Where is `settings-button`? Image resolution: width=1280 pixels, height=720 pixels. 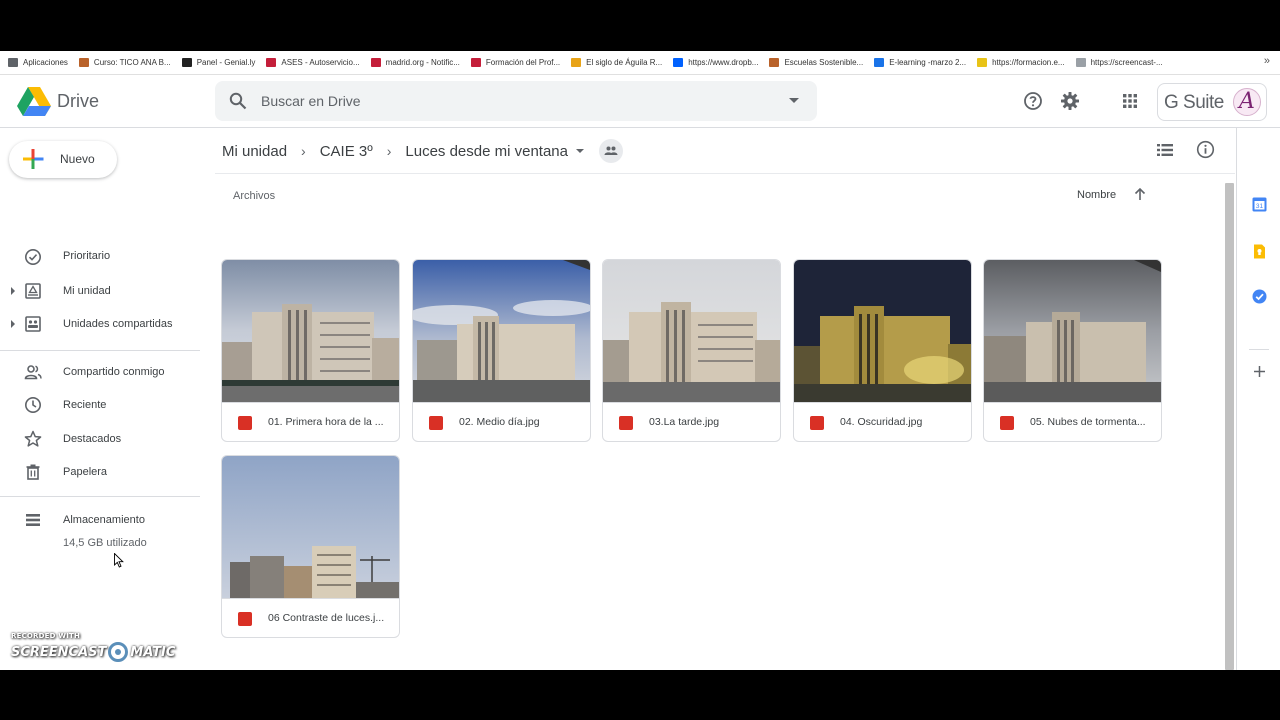 settings-button is located at coordinates (1070, 101).